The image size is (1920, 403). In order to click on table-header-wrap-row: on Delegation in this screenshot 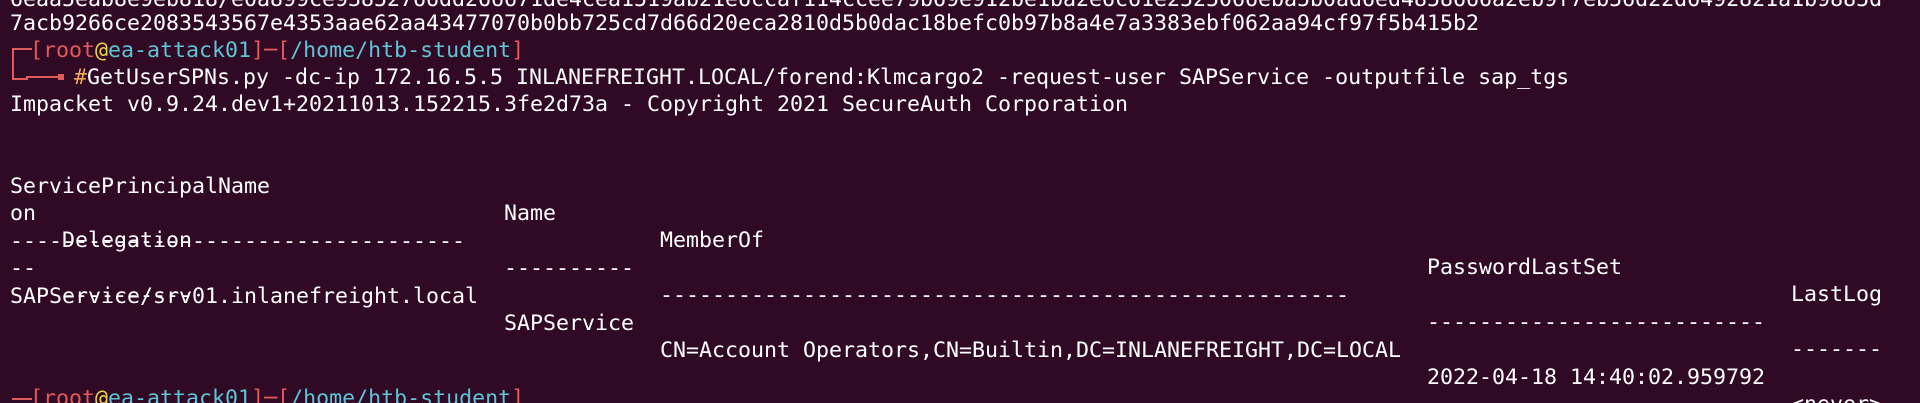, I will do `click(101, 213)`.